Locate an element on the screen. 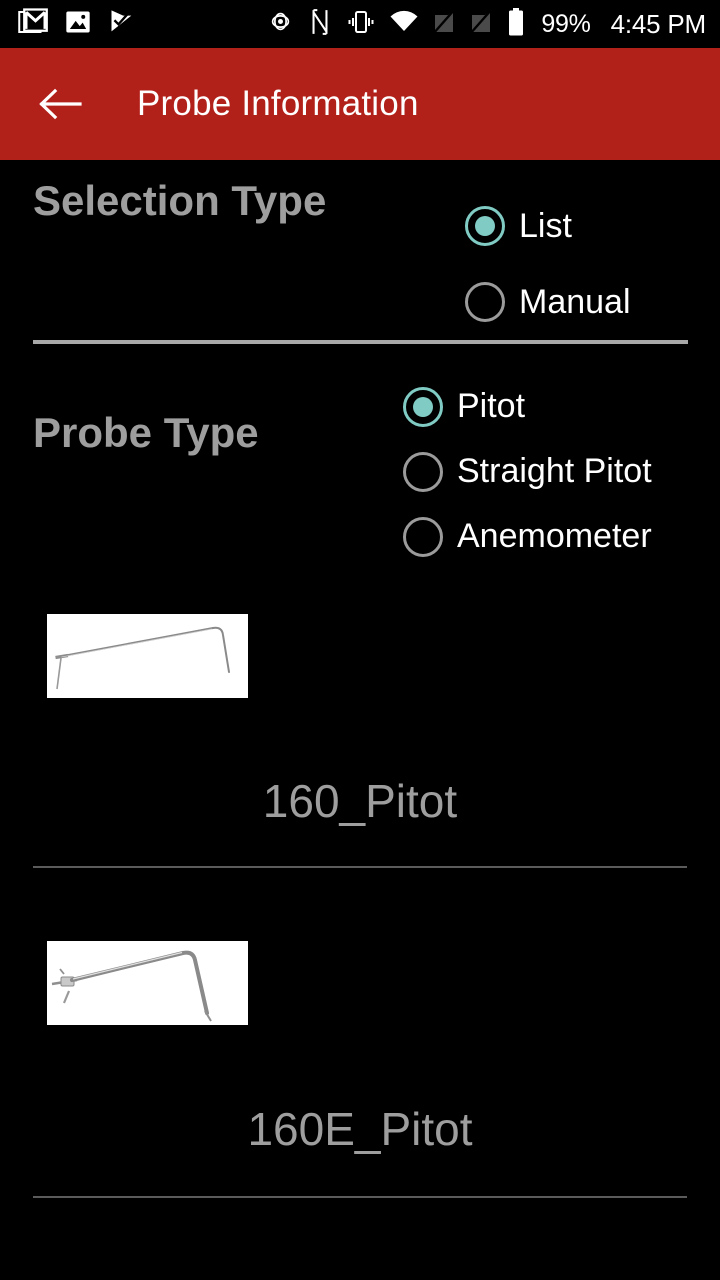  radio-label-manual: Manual is located at coordinates (575, 301).